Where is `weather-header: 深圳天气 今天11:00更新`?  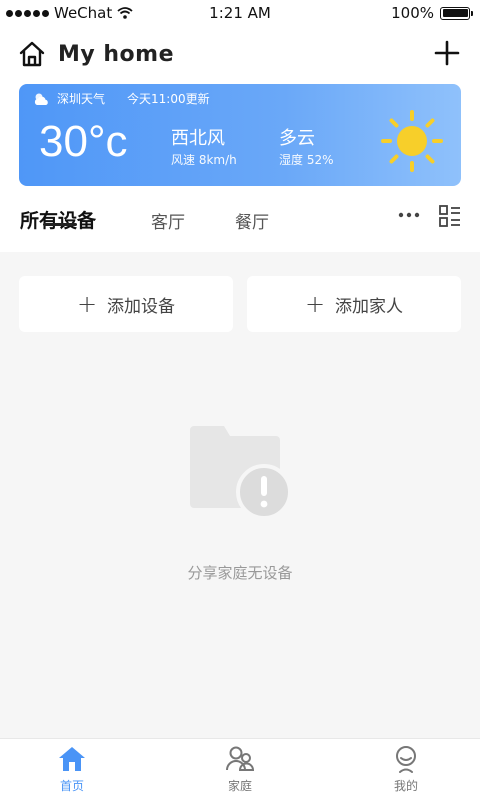 weather-header: 深圳天气 今天11:00更新 is located at coordinates (121, 98).